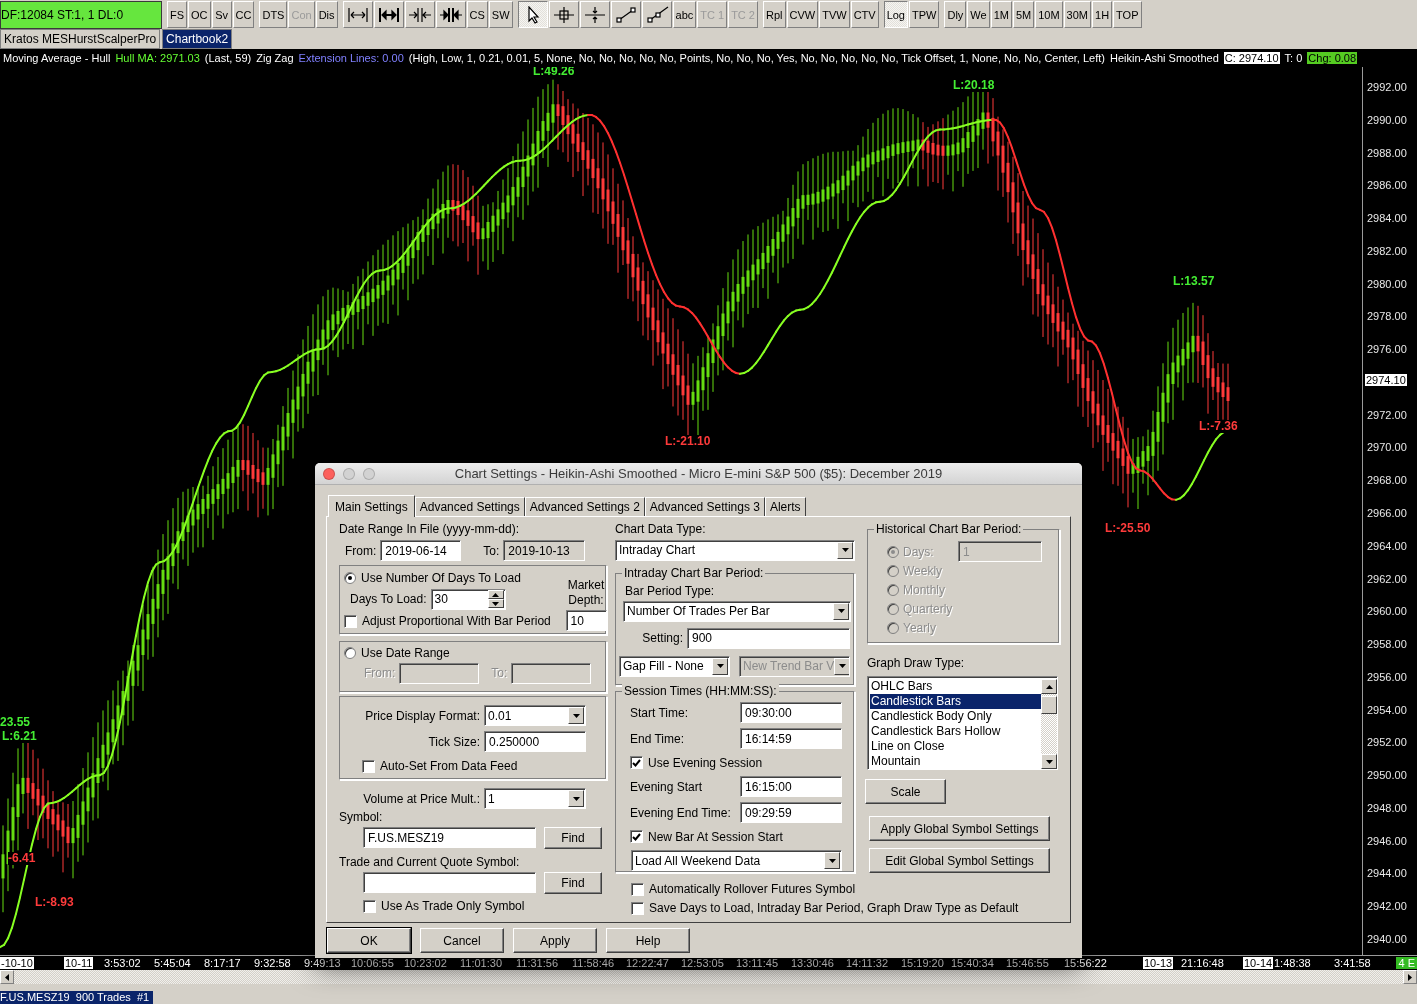 The width and height of the screenshot is (1417, 1004). Describe the element at coordinates (535, 715) in the screenshot. I see `dropdown: 0.01` at that location.